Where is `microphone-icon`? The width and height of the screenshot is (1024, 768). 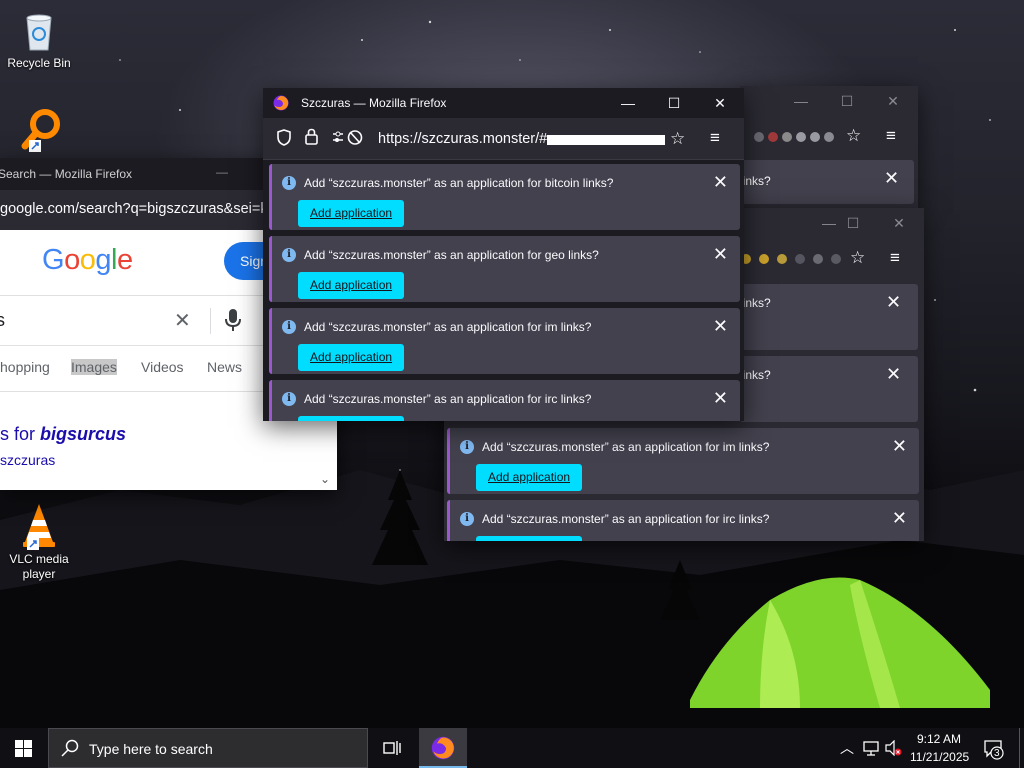
microphone-icon is located at coordinates (233, 322).